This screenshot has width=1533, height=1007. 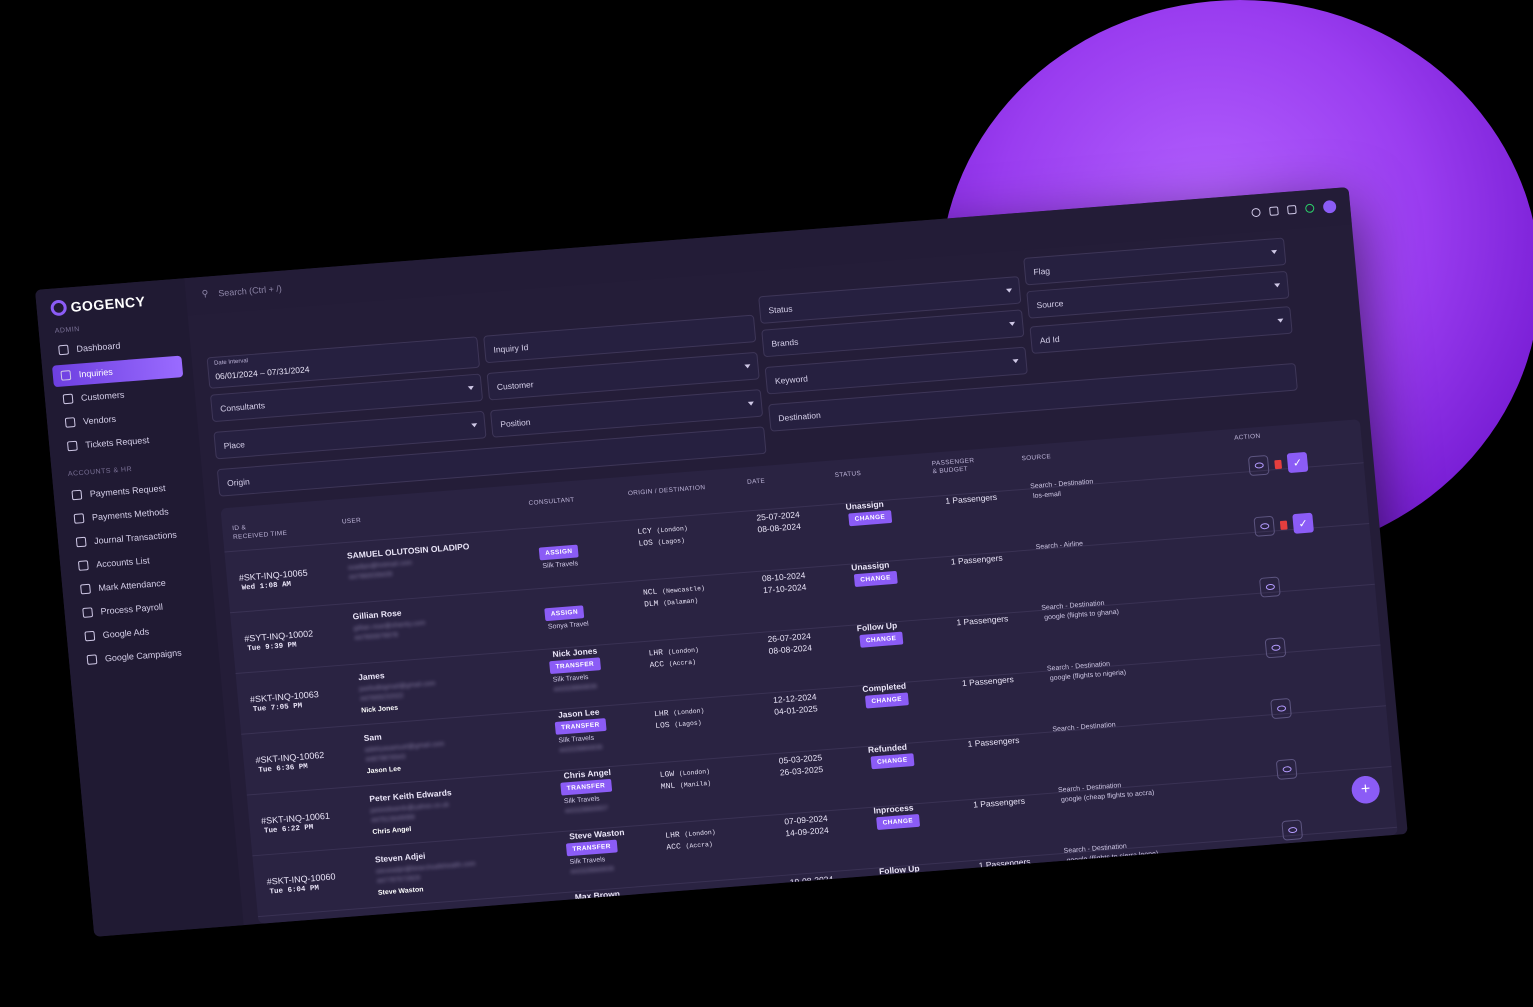 I want to click on start-date: 25-07-2024, so click(x=778, y=516).